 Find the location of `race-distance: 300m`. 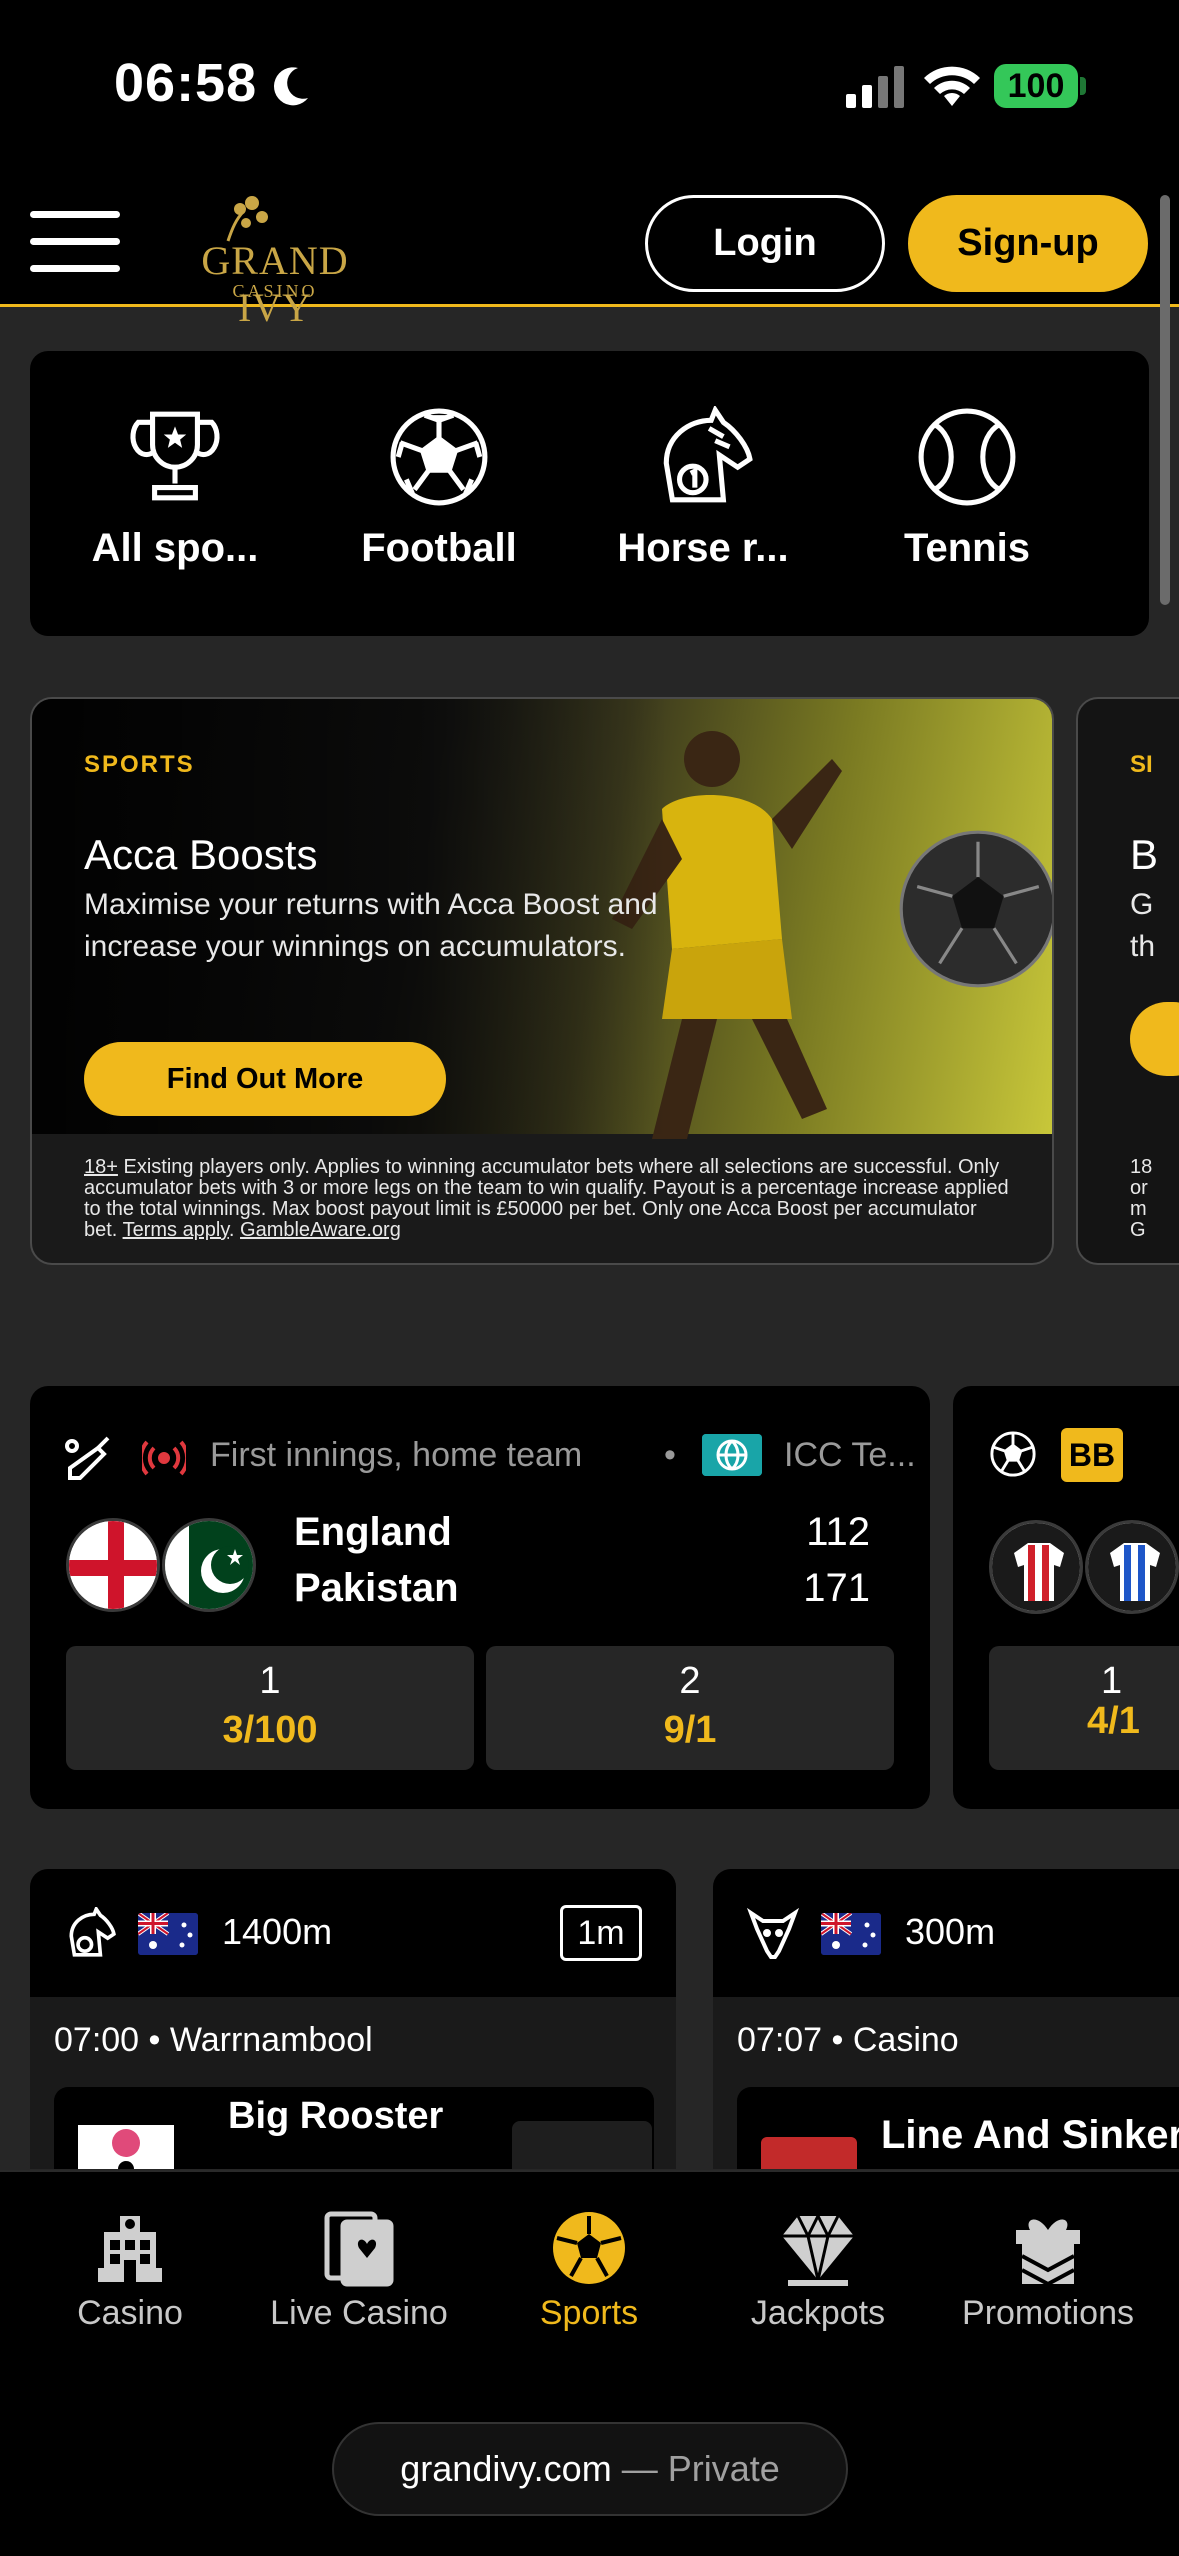

race-distance: 300m is located at coordinates (950, 1931).